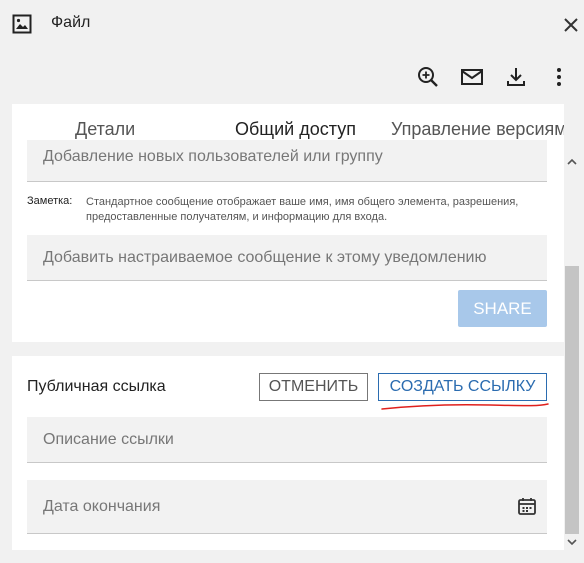 The width and height of the screenshot is (584, 563). I want to click on download-icon, so click(516, 77).